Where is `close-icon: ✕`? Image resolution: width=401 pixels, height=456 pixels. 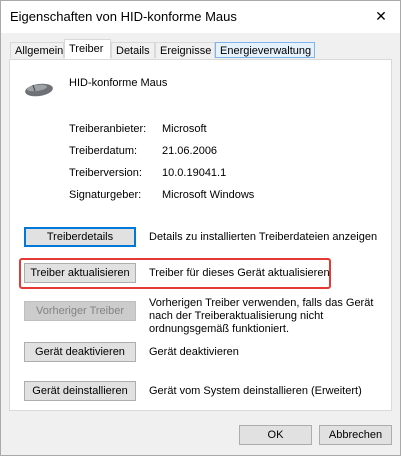 close-icon: ✕ is located at coordinates (381, 15).